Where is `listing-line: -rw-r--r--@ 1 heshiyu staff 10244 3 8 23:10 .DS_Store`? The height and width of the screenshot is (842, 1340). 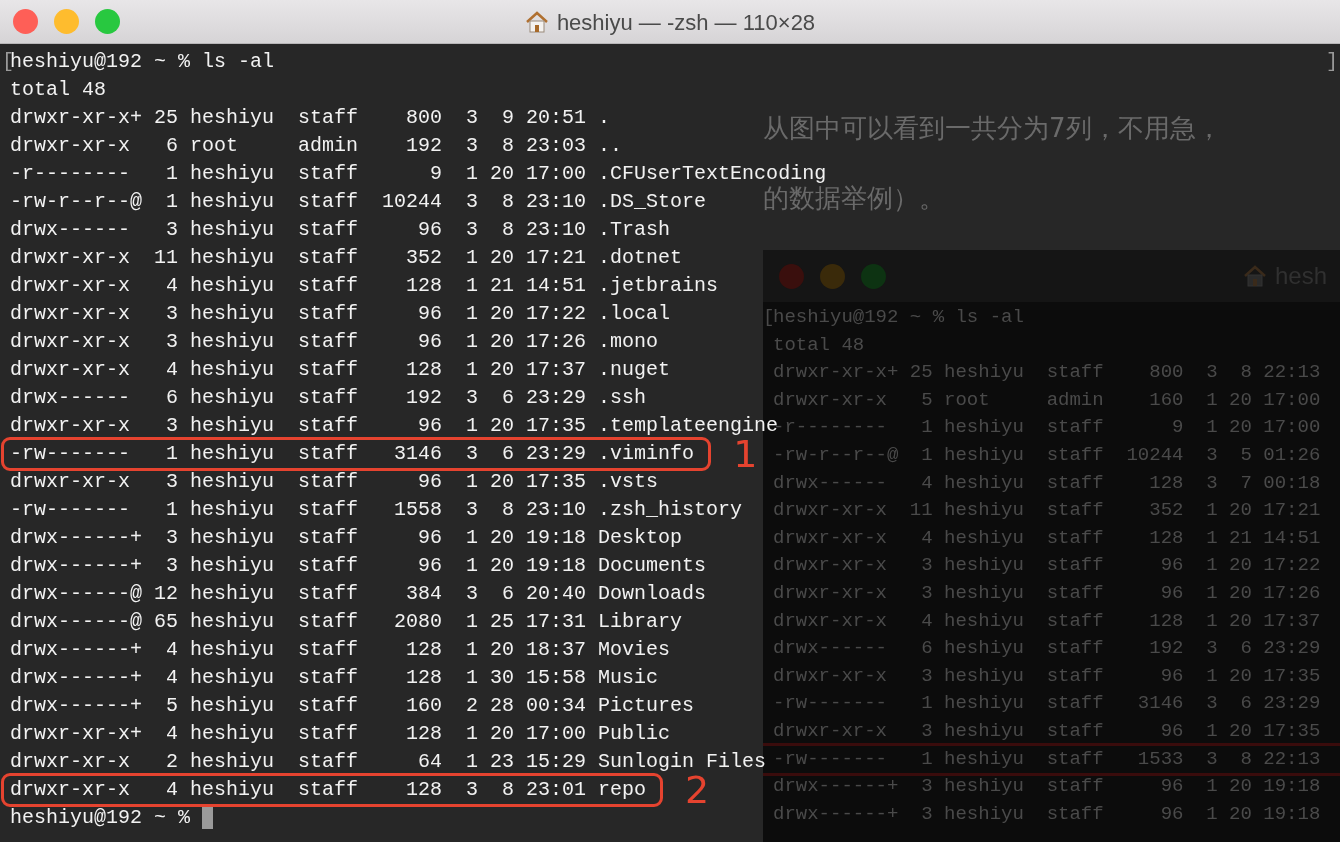
listing-line: -rw-r--r--@ 1 heshiyu staff 10244 3 8 23:10 .DS_Store is located at coordinates (358, 202).